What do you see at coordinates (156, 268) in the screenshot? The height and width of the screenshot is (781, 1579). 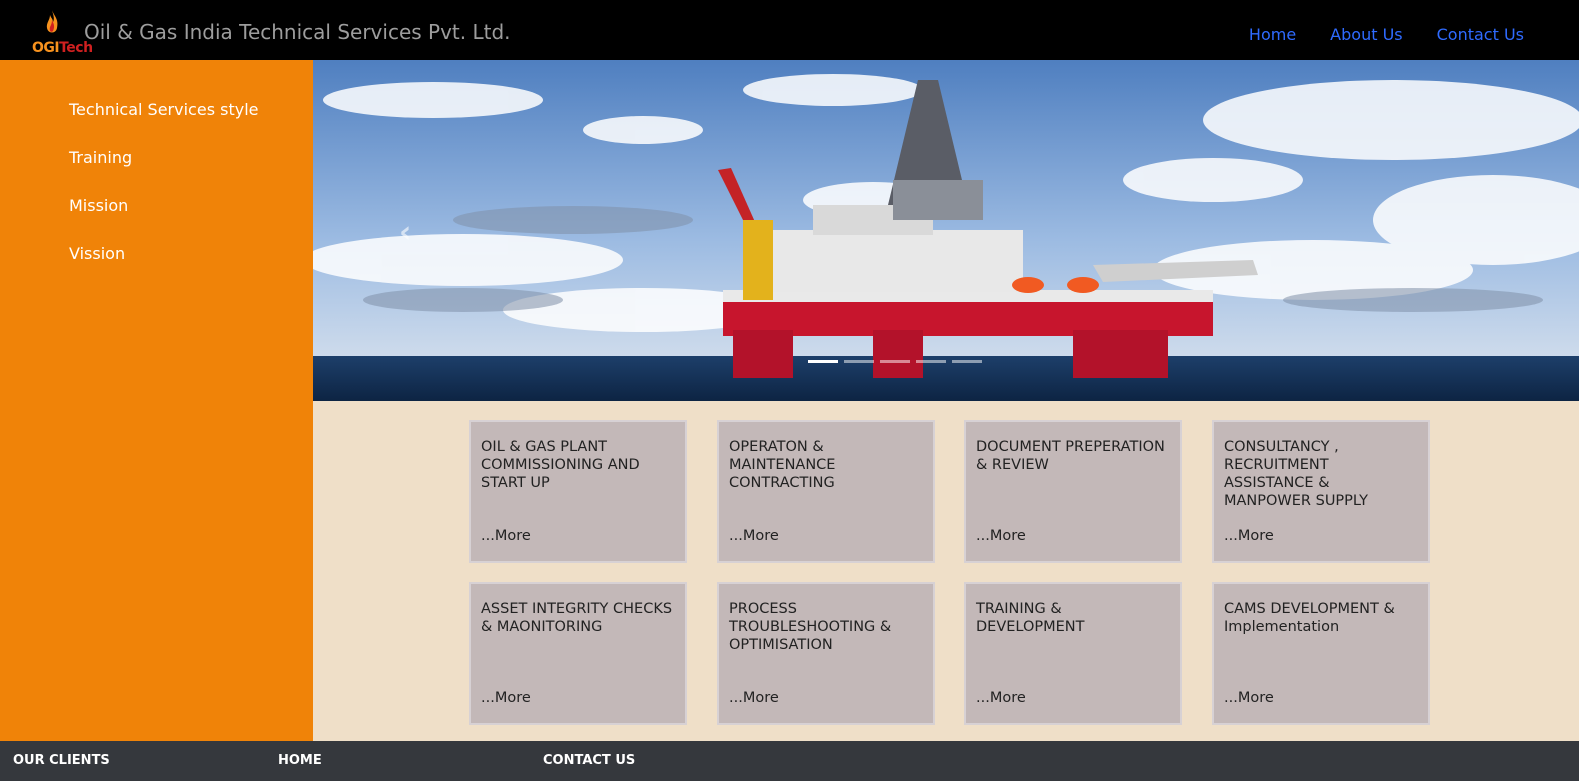 I see `sidebar-item-vission: Vission` at bounding box center [156, 268].